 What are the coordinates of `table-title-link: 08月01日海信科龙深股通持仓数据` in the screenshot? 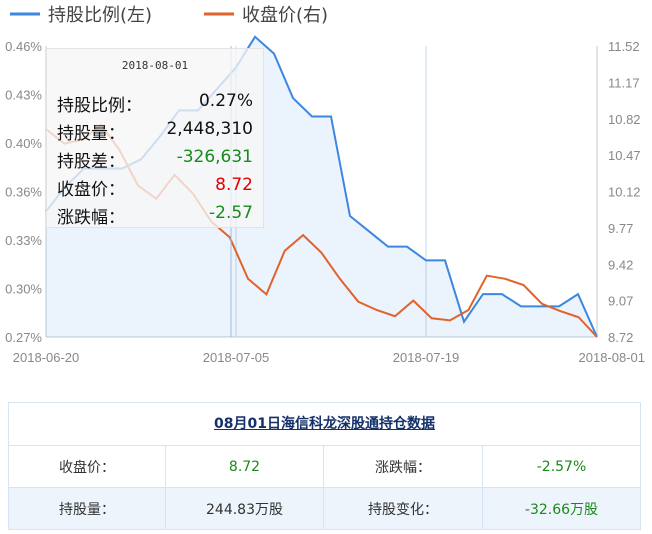 It's located at (324, 424).